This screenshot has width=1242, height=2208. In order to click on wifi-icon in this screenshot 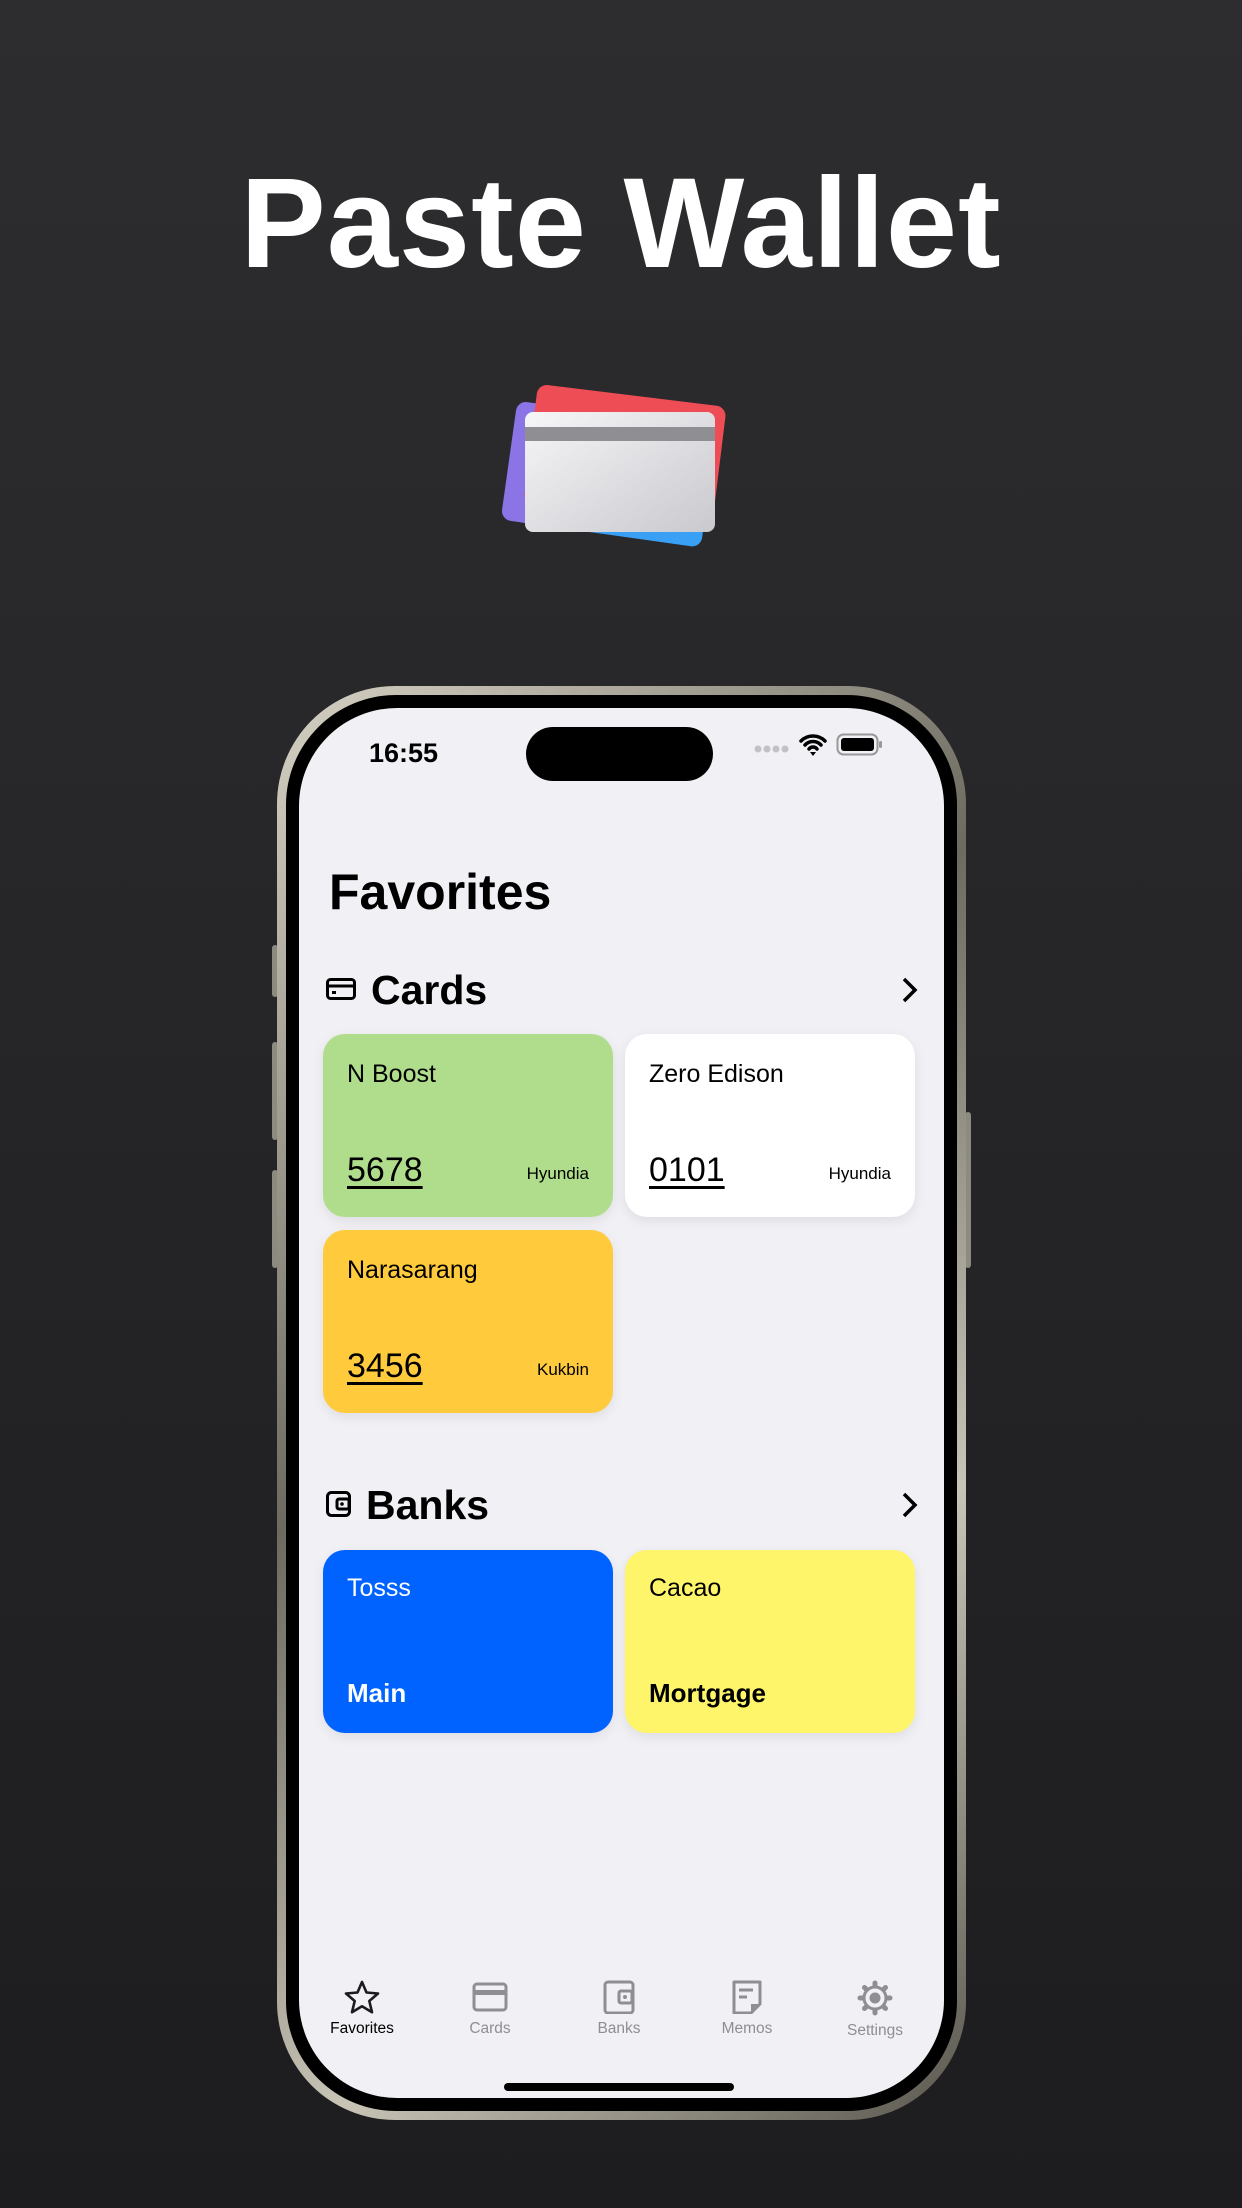, I will do `click(813, 745)`.